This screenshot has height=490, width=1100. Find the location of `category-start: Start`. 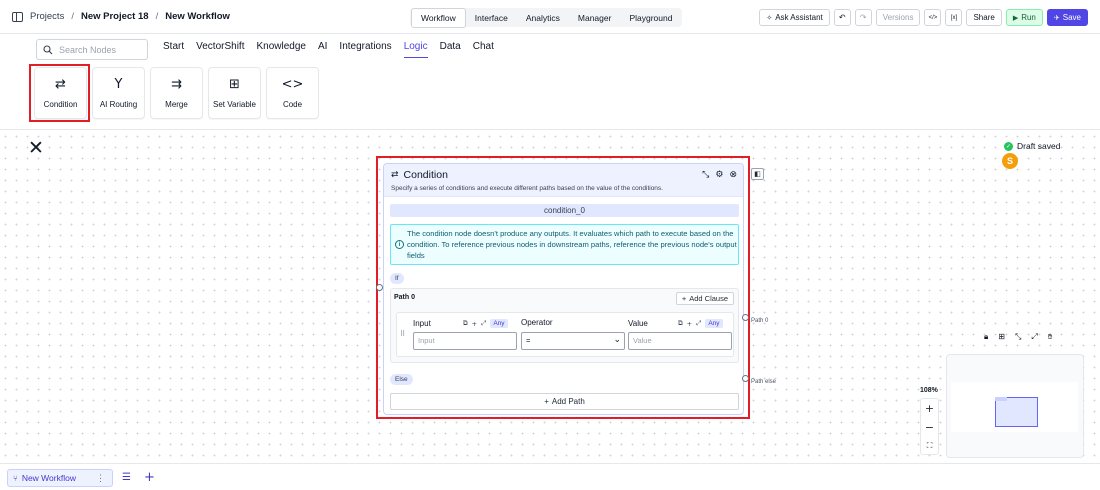

category-start: Start is located at coordinates (173, 49).